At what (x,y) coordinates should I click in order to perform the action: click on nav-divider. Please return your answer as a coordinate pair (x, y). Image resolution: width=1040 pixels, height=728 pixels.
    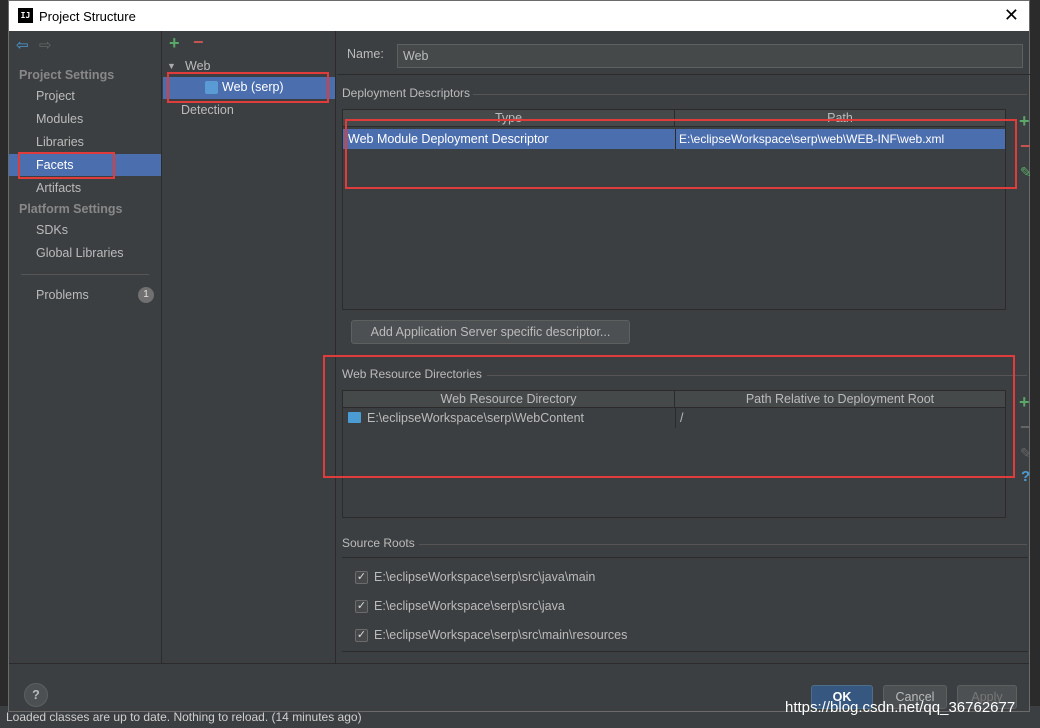
    Looking at the image, I should click on (85, 274).